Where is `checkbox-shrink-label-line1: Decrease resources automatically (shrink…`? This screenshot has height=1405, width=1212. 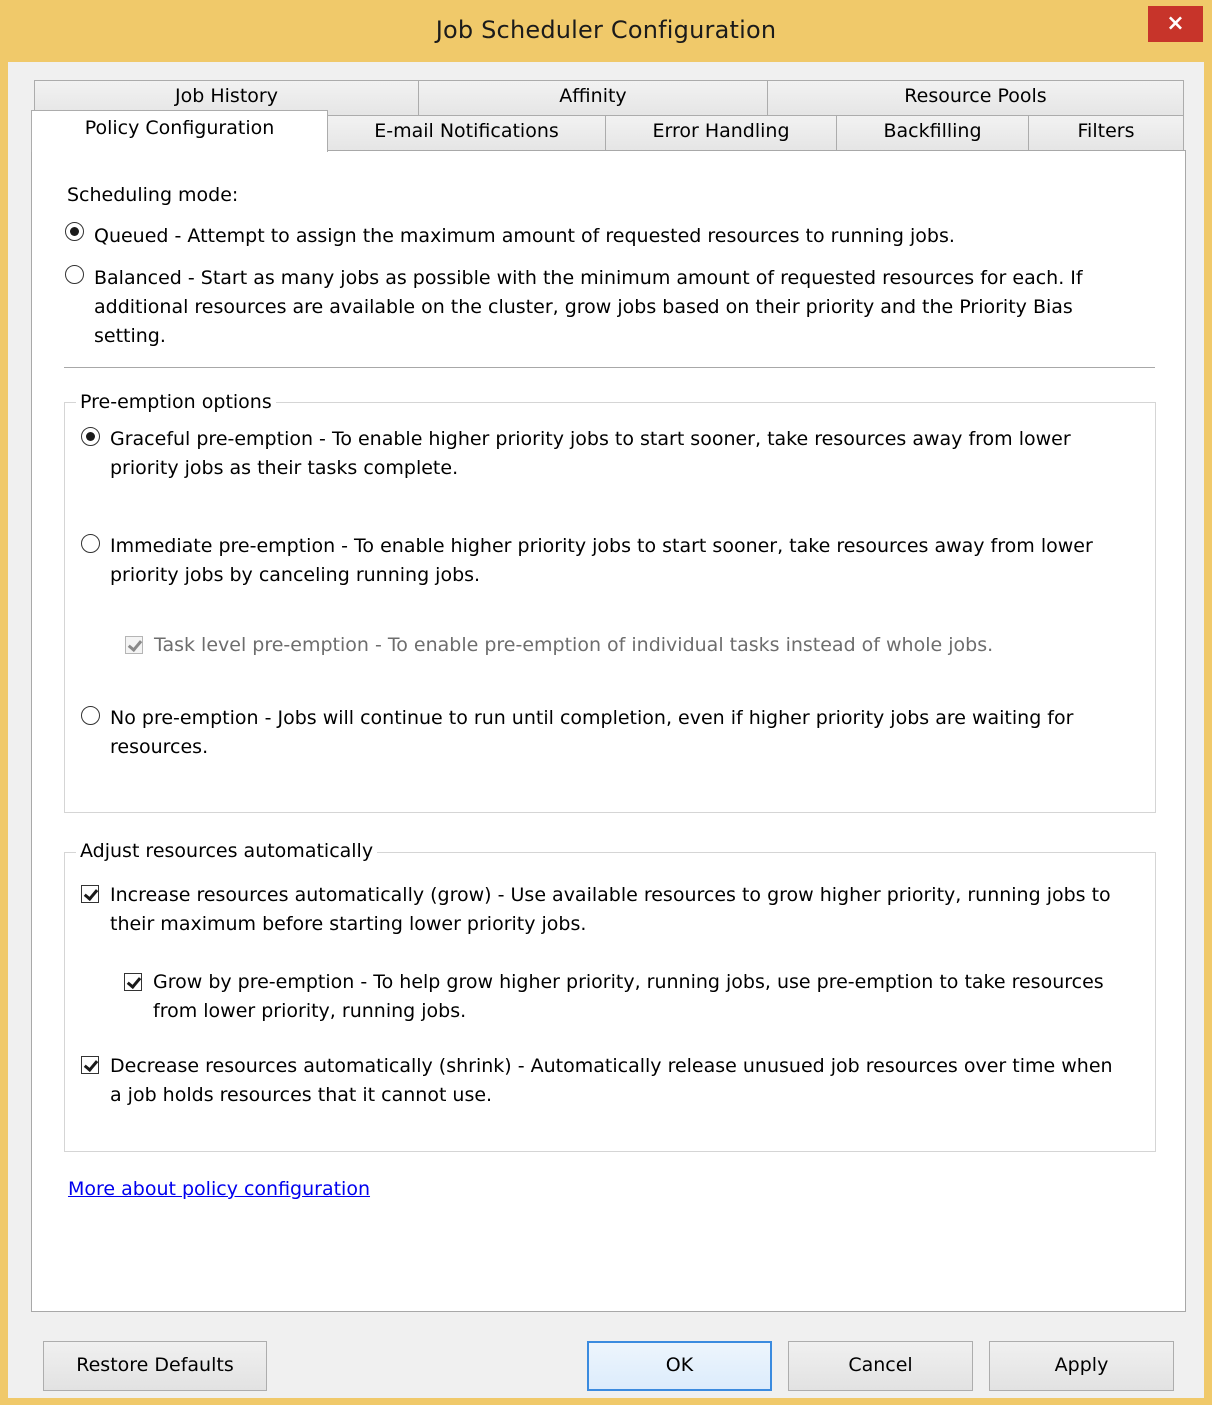
checkbox-shrink-label-line1: Decrease resources automatically (shrink… is located at coordinates (611, 1066).